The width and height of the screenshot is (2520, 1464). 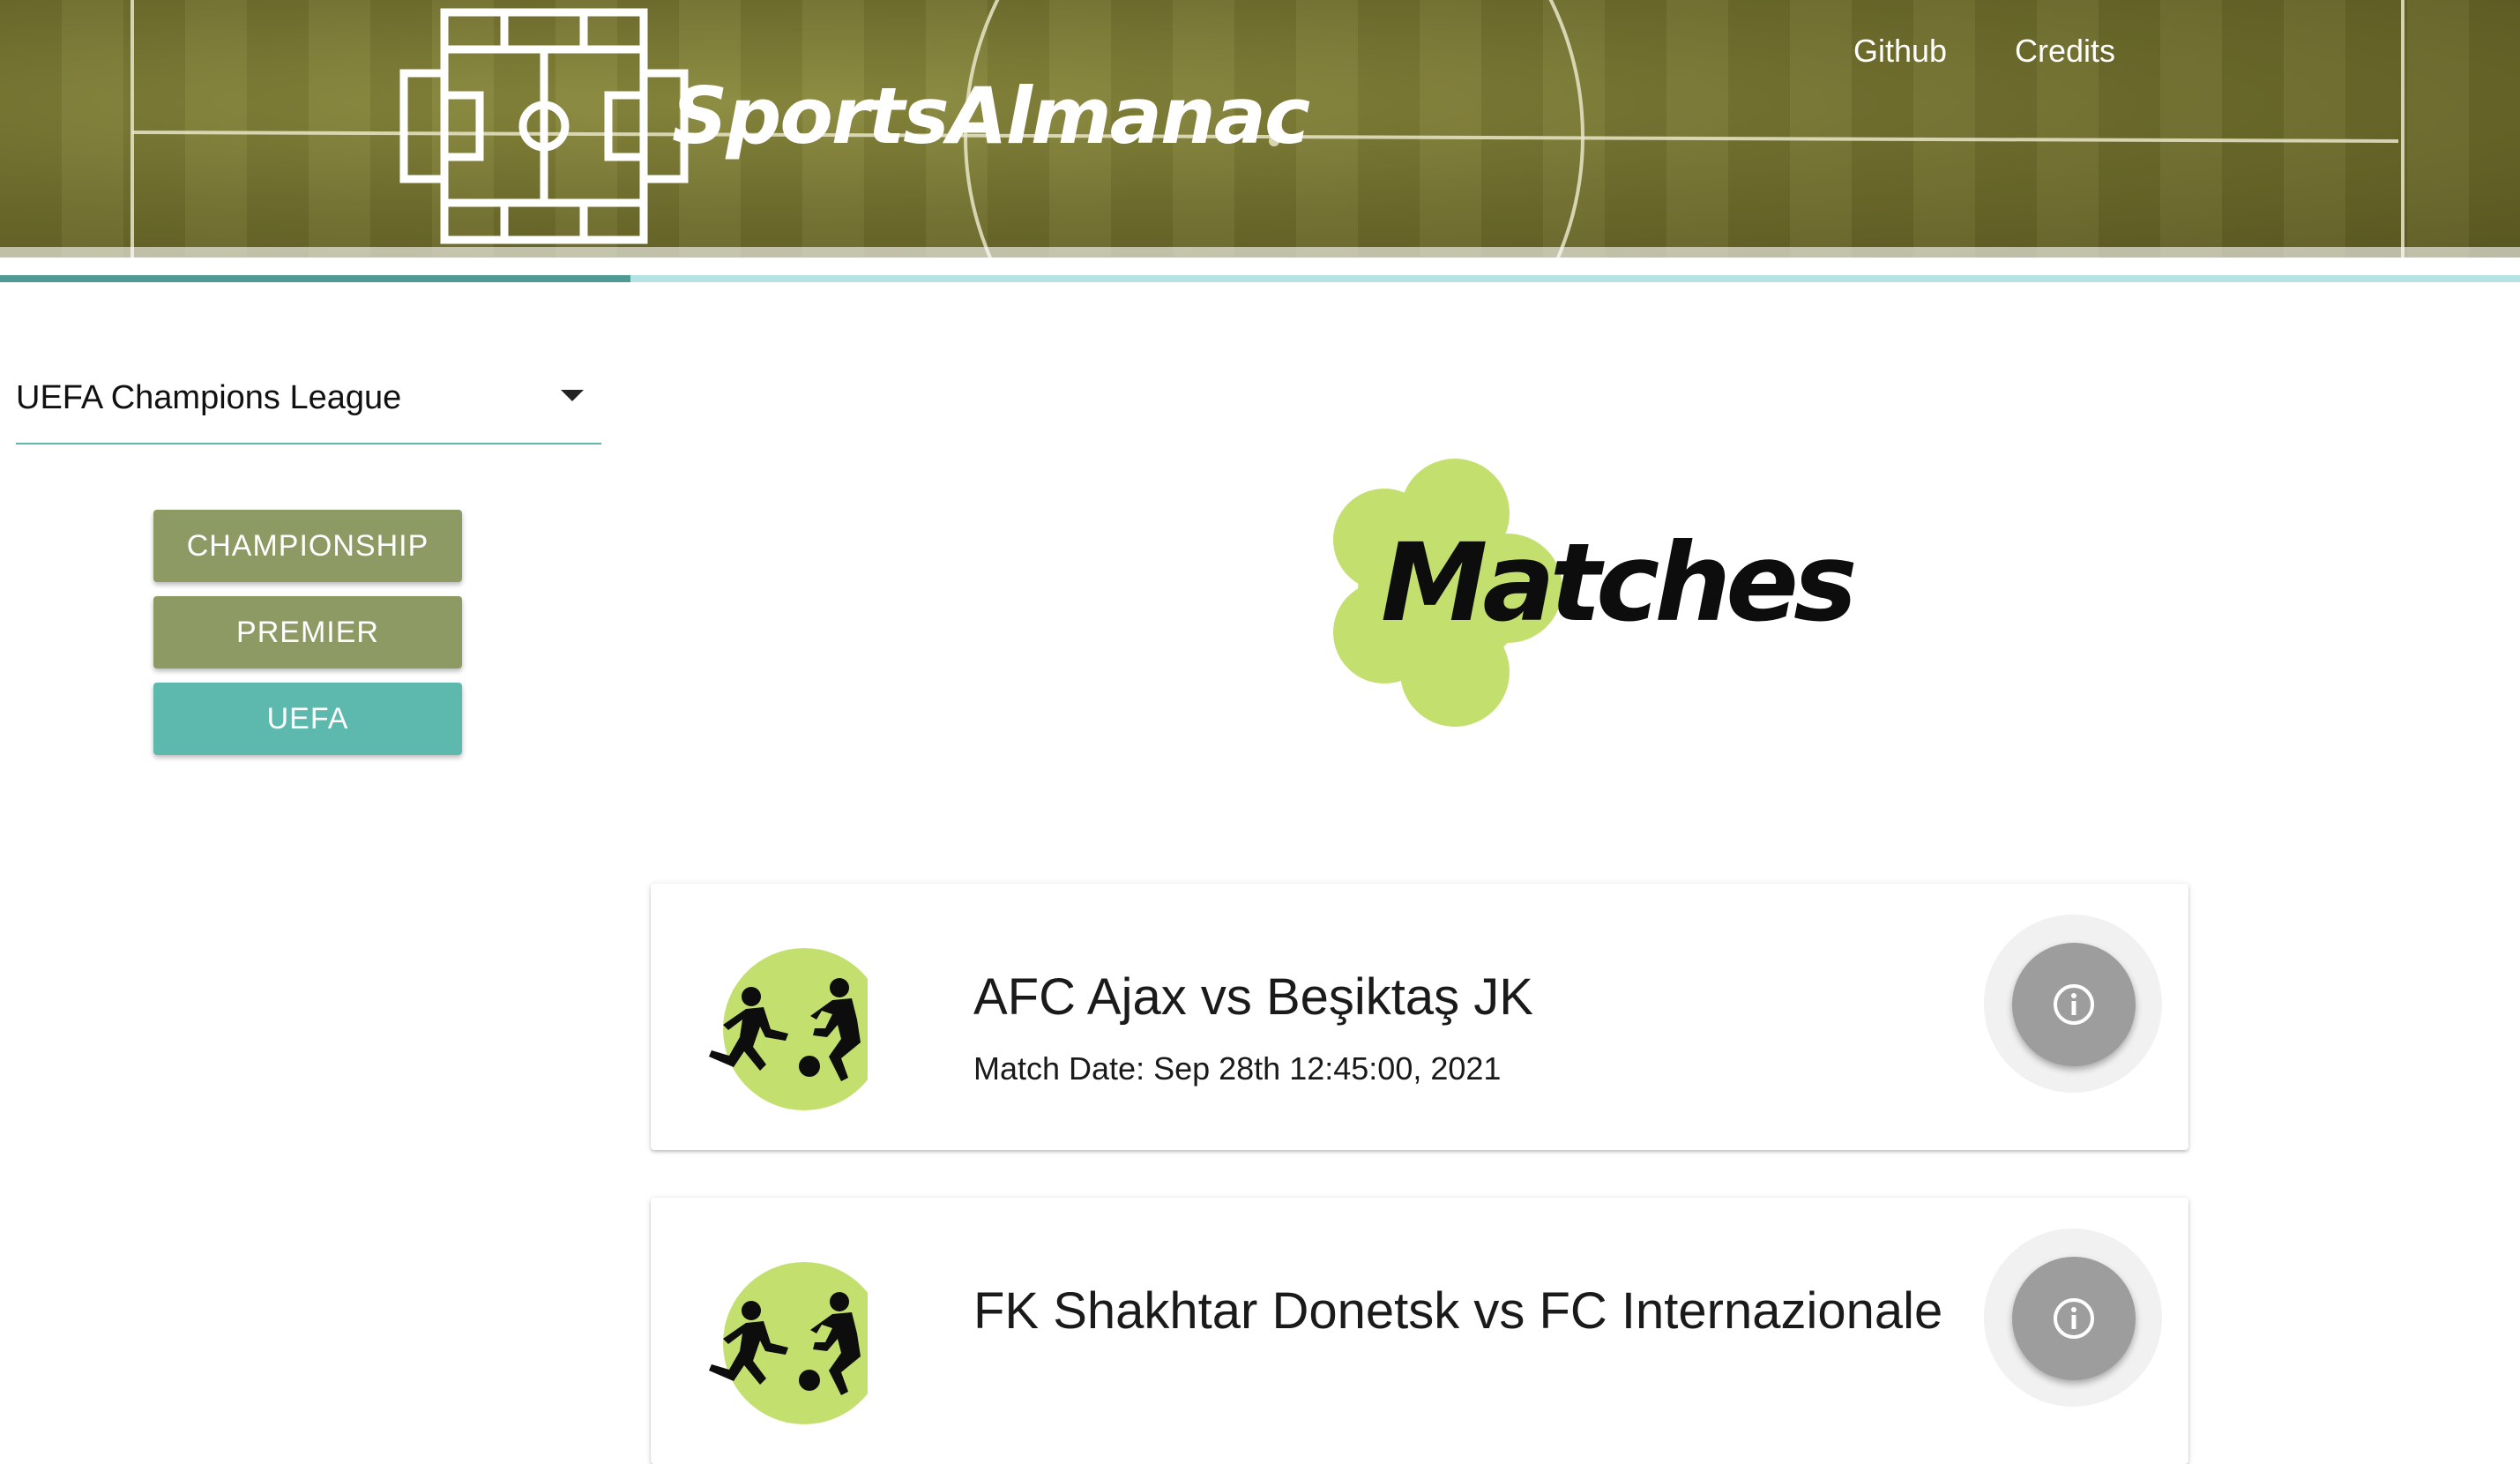 What do you see at coordinates (572, 396) in the screenshot?
I see `chevron-down-icon` at bounding box center [572, 396].